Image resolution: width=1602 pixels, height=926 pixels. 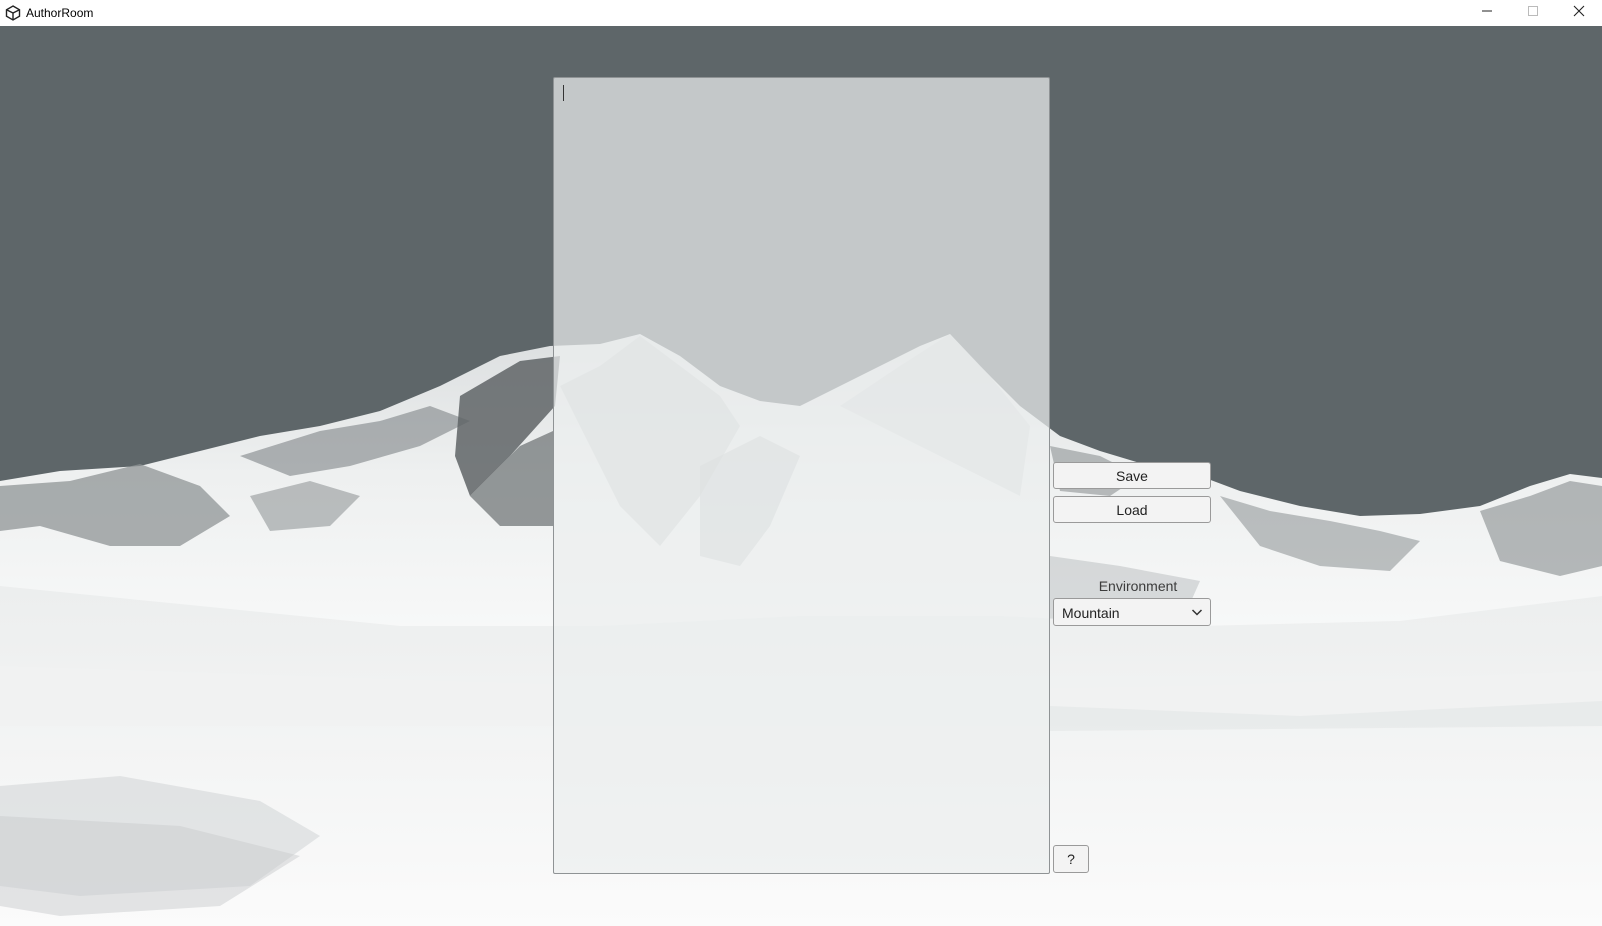 I want to click on title-bar: AuthorRoom, so click(x=801, y=13).